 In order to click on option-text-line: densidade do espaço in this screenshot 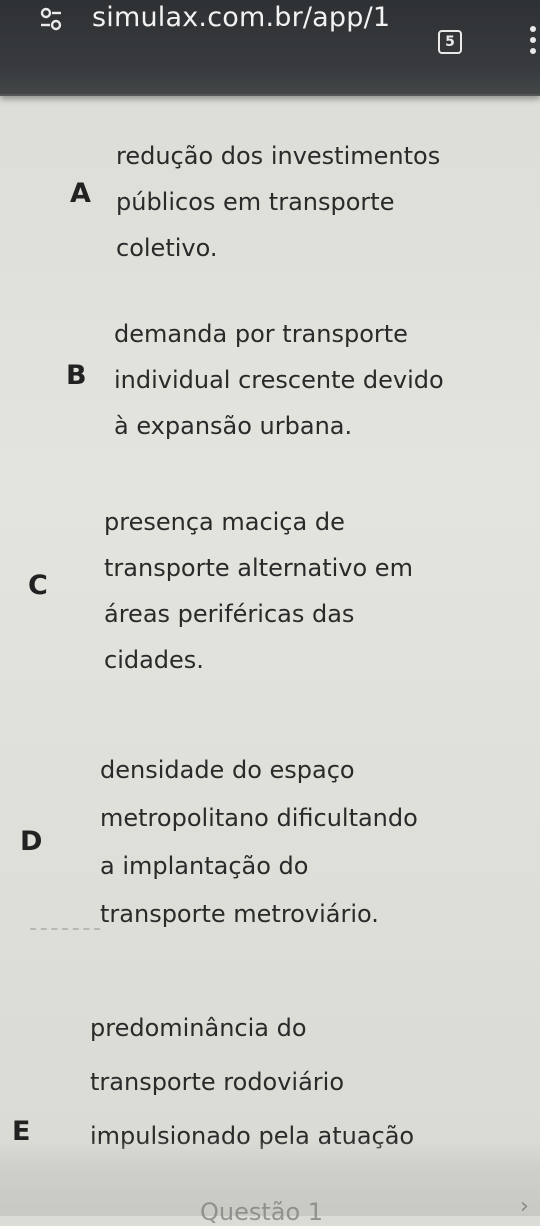, I will do `click(227, 770)`.